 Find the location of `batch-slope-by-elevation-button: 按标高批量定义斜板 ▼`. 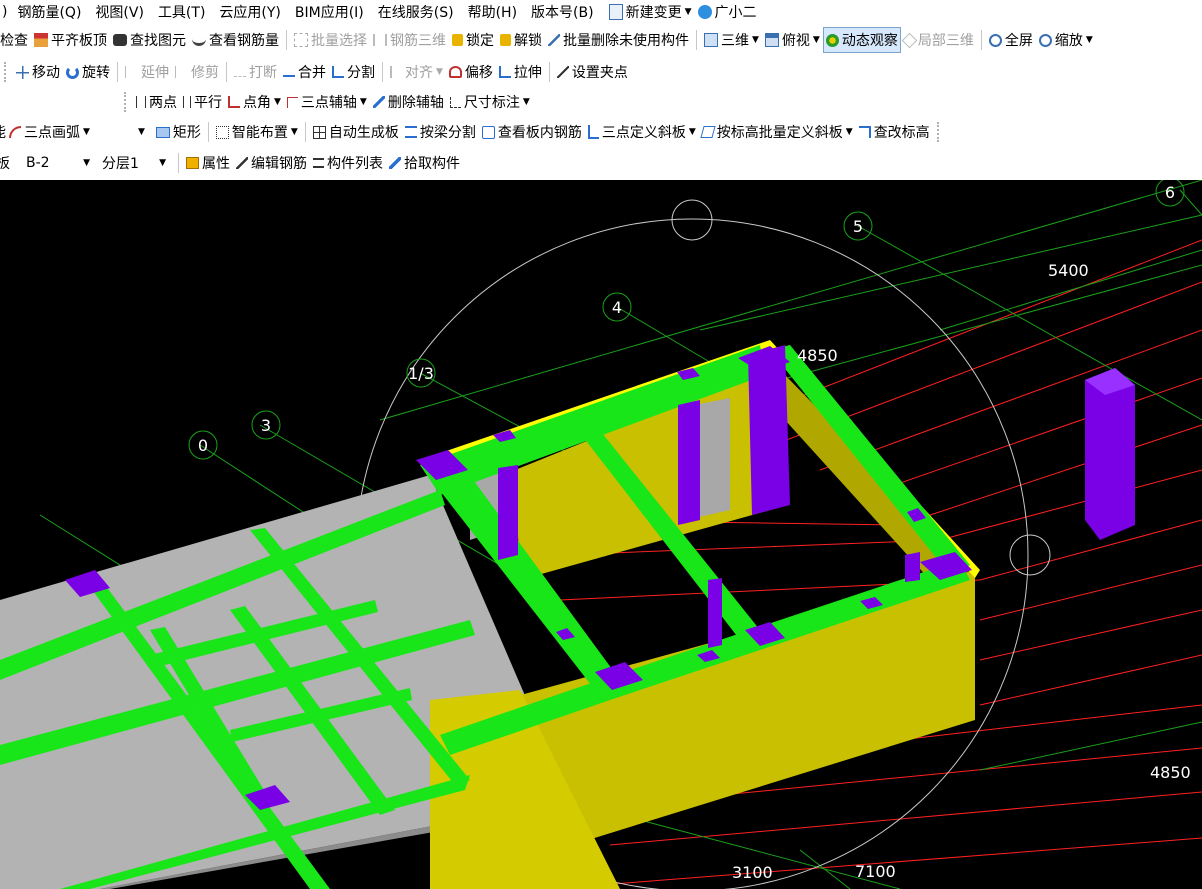

batch-slope-by-elevation-button: 按标高批量定义斜板 ▼ is located at coordinates (777, 132).